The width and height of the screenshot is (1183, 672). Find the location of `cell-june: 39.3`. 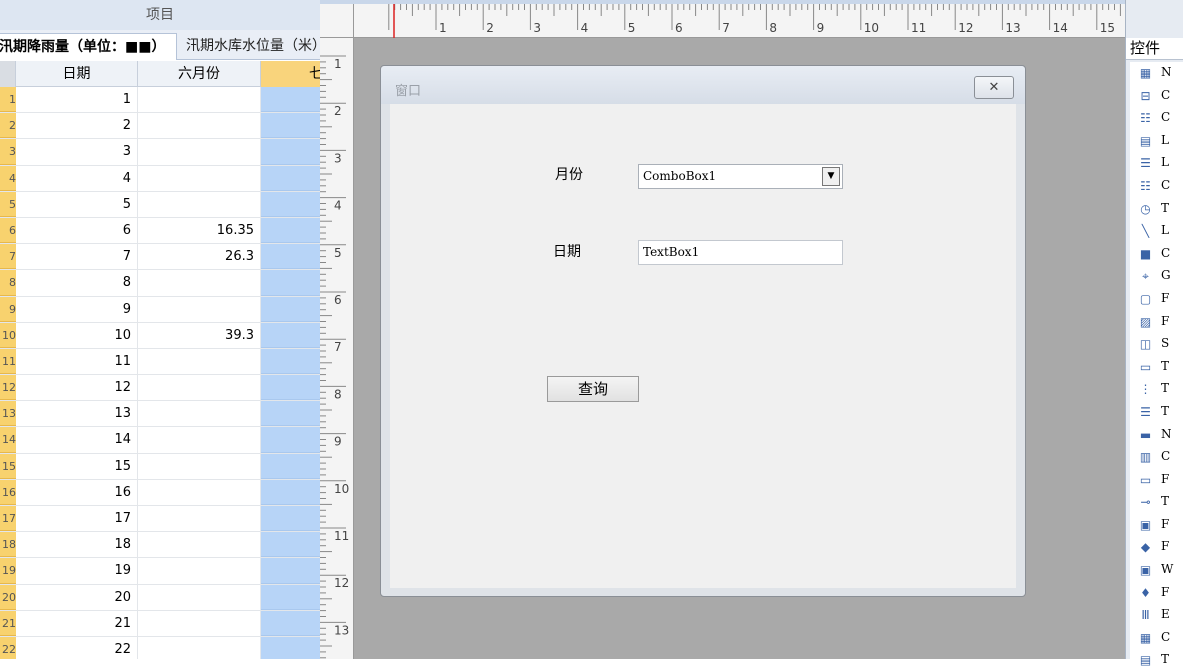

cell-june: 39.3 is located at coordinates (199, 335).